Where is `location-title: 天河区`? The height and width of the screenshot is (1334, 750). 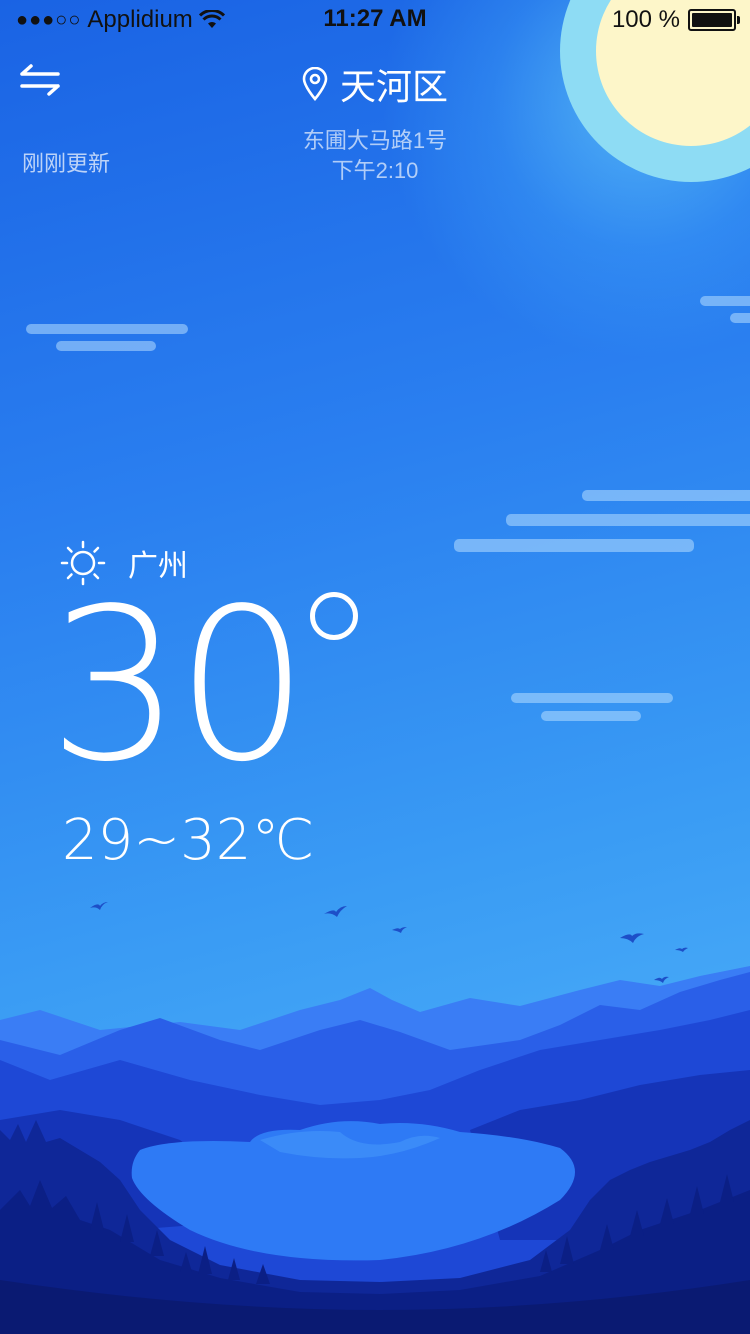 location-title: 天河区 is located at coordinates (375, 84).